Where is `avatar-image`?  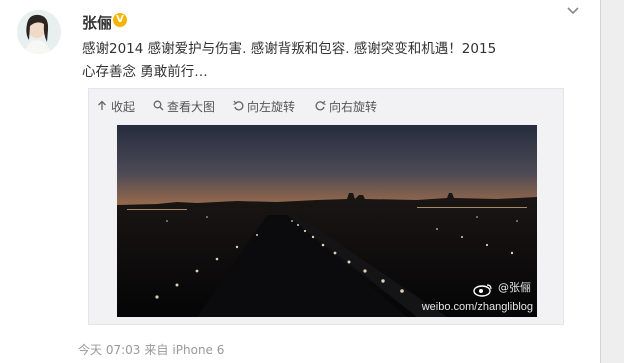
avatar-image is located at coordinates (39, 32).